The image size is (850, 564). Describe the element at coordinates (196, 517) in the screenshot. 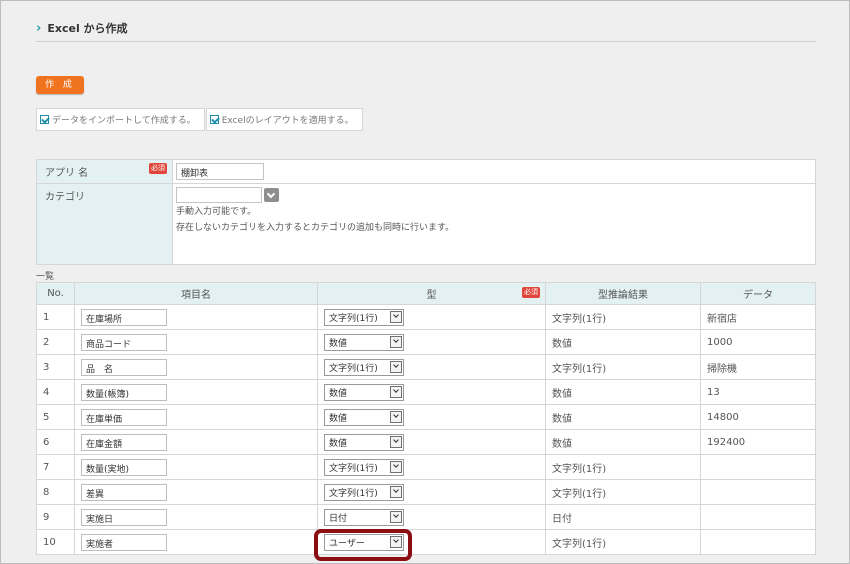

I see `row-name-cell: 実施日` at that location.